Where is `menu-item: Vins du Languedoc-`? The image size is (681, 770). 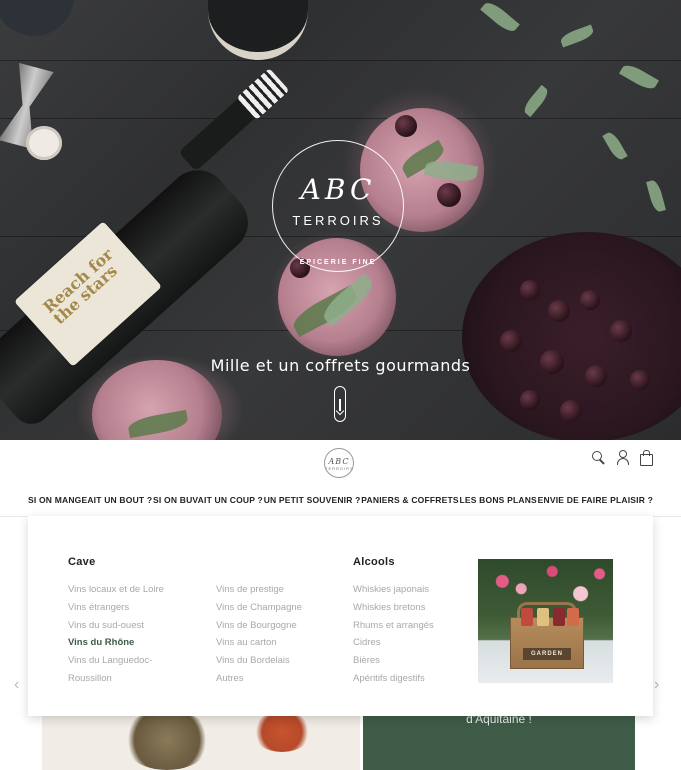
menu-item: Vins du Languedoc- is located at coordinates (116, 661).